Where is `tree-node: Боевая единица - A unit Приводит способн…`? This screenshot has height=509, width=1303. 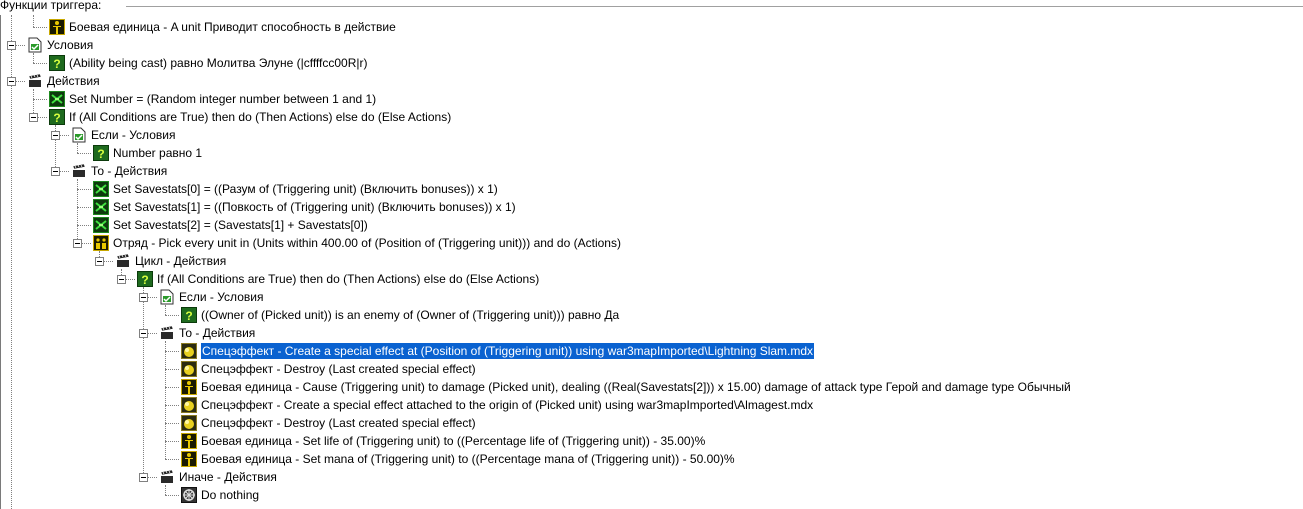
tree-node: Боевая единица - A unit Приводит способн… is located at coordinates (651, 27).